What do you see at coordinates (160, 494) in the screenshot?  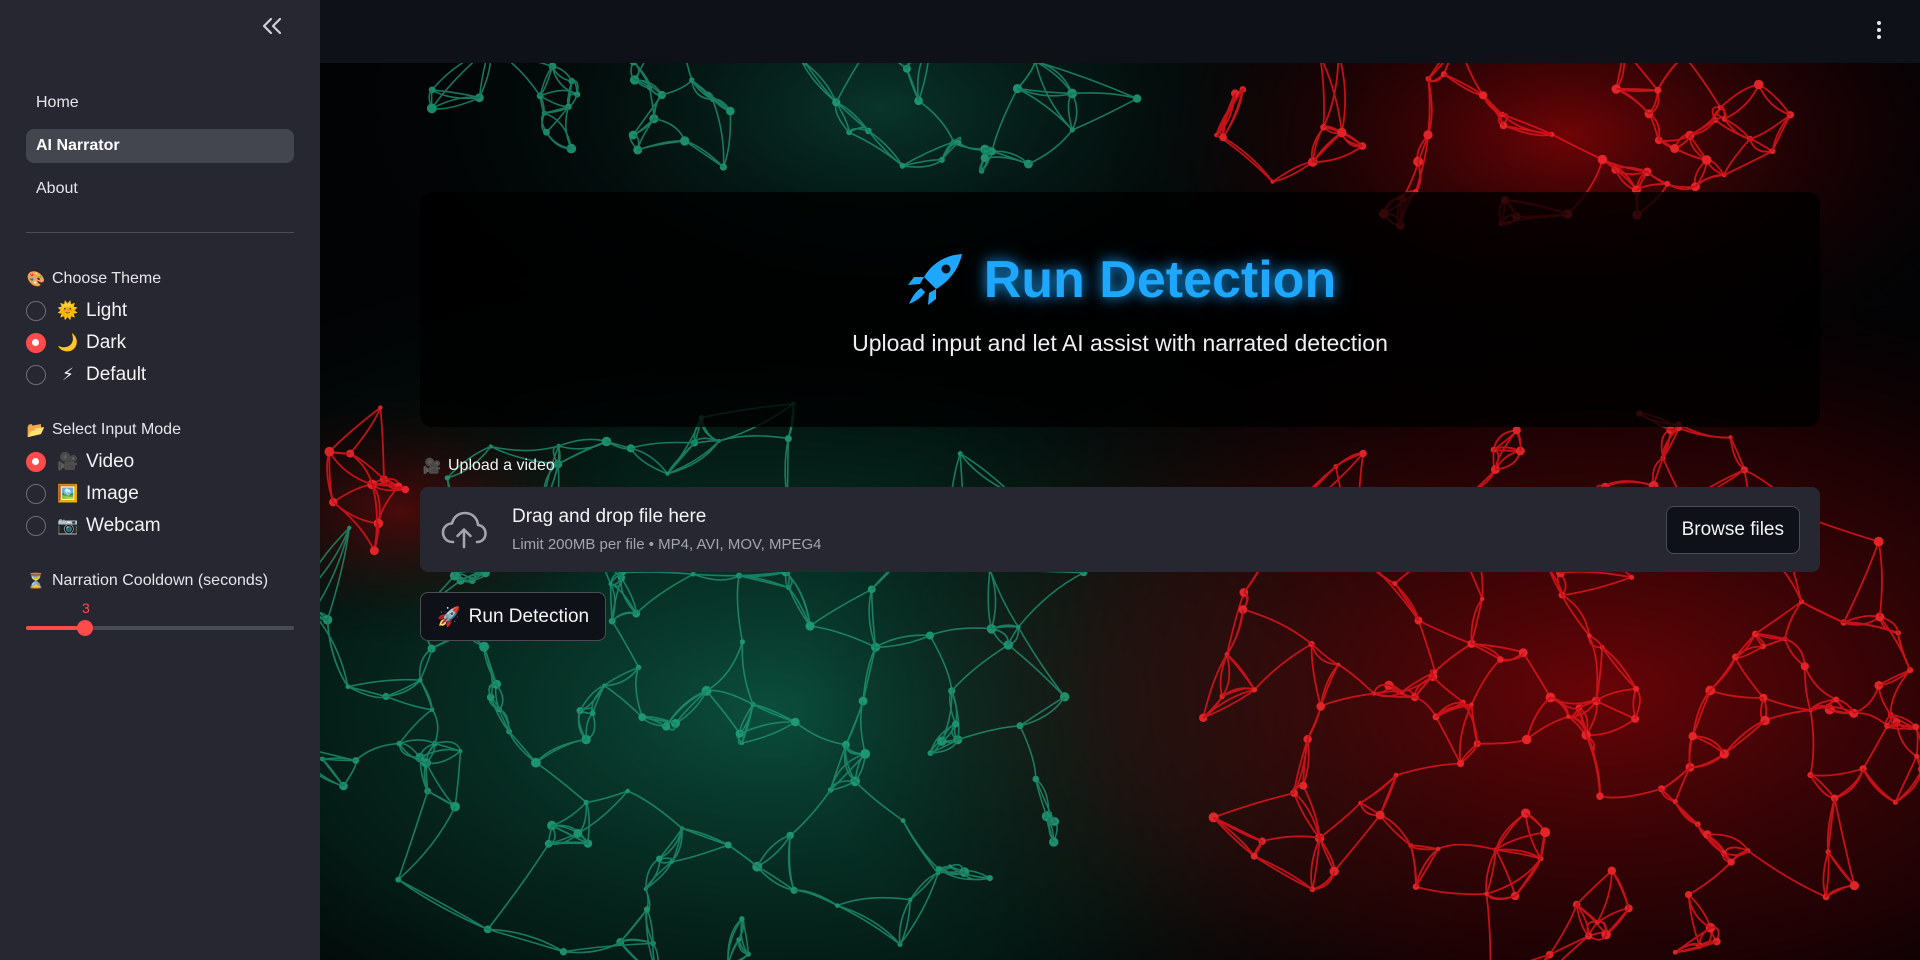 I see `input-mode-option-image: 🖼️ Image` at bounding box center [160, 494].